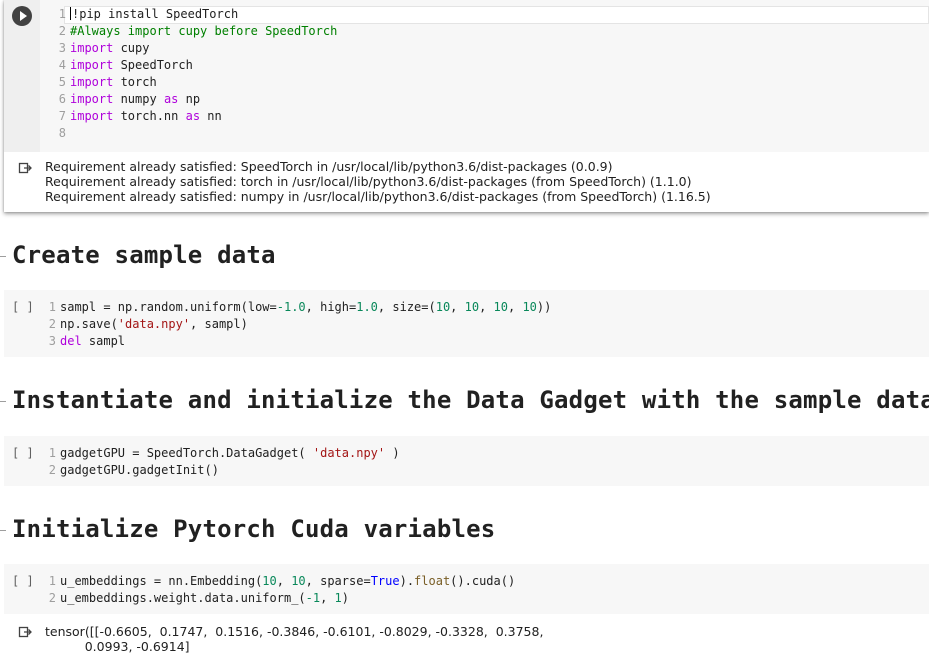 Image resolution: width=929 pixels, height=654 pixels. I want to click on code-token: -1.0, so click(291, 307).